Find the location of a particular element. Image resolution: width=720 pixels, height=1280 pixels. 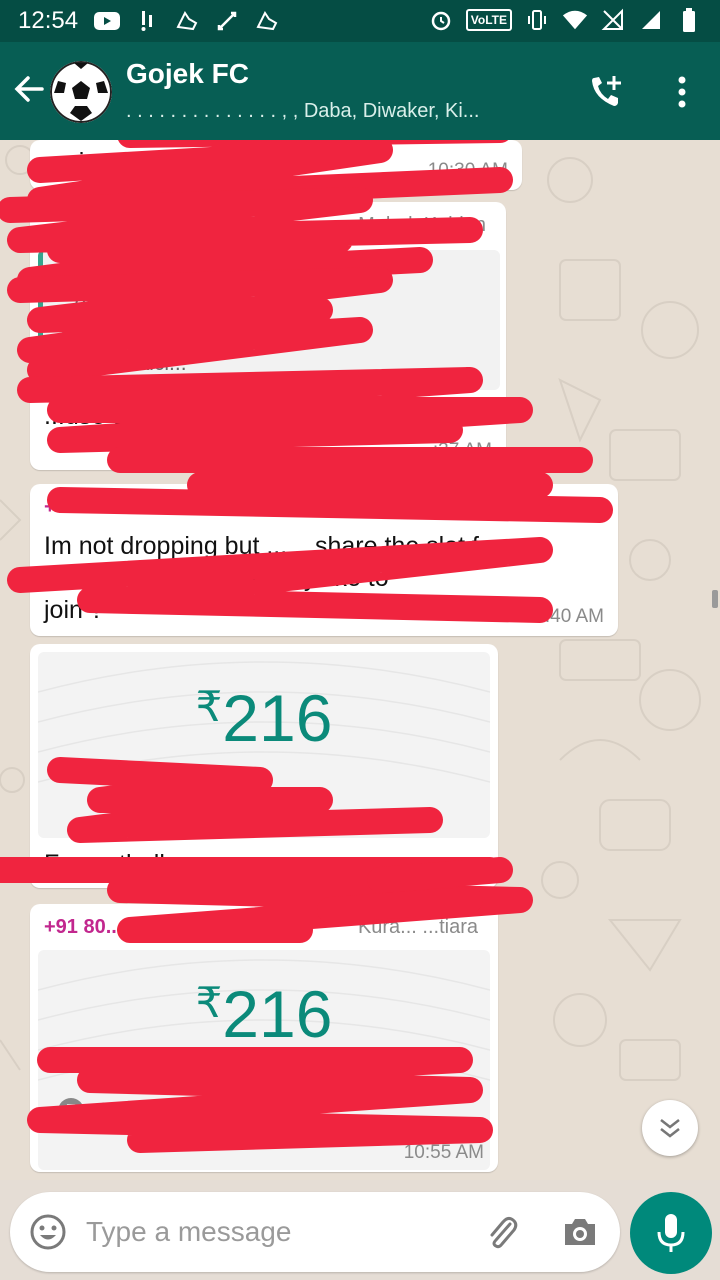

message-text: ...uist: is located at coordinates (77, 162).